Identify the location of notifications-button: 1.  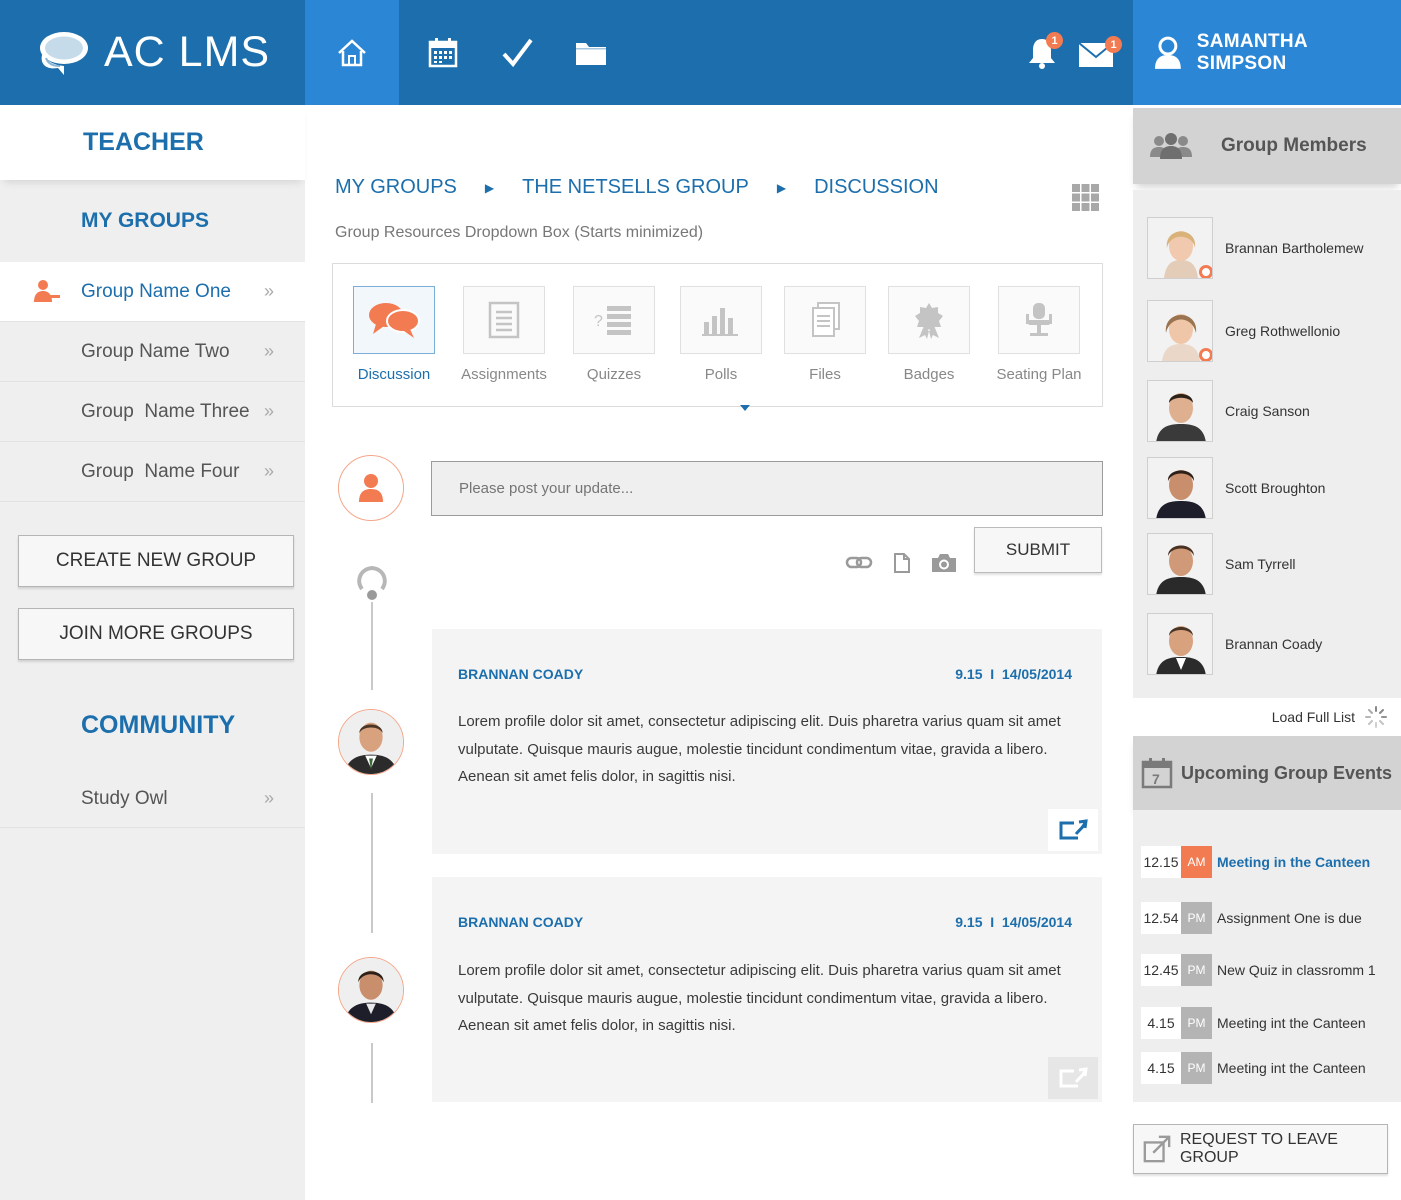
(1045, 53).